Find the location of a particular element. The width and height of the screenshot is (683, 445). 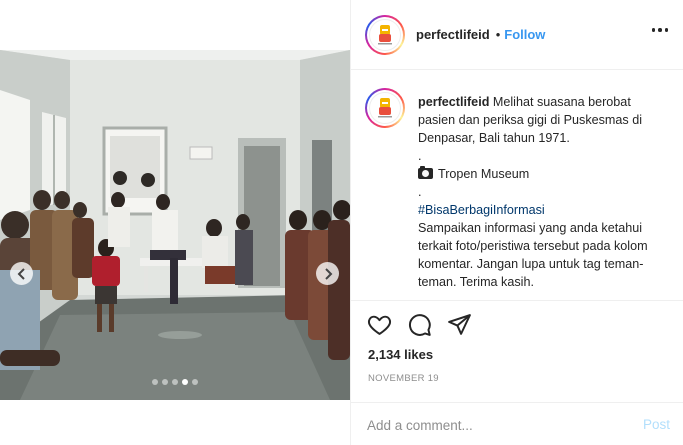

caption-hashtag: #BisaBerbagiInformasi is located at coordinates (544, 210).